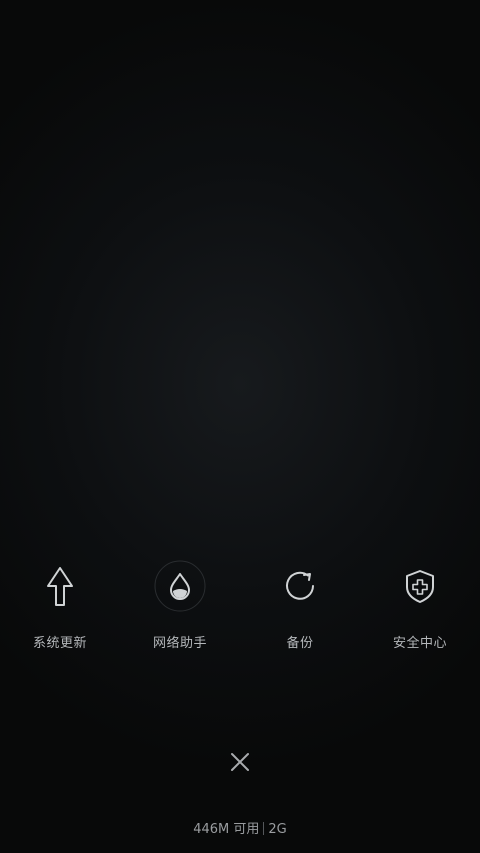  I want to click on security-center-button: 安全中心, so click(420, 611).